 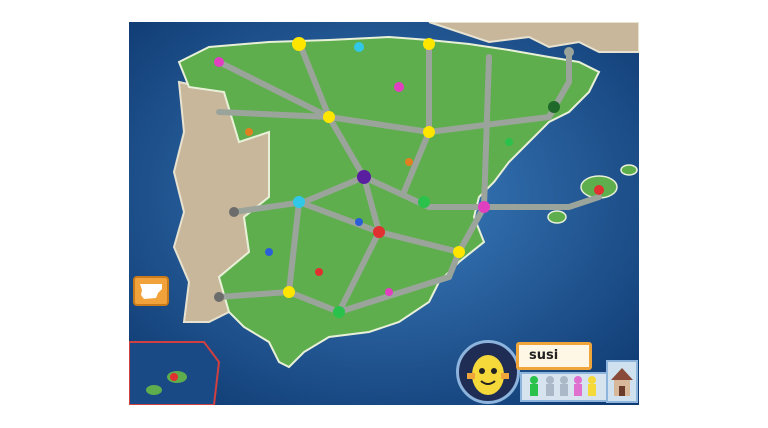 I want to click on menorca-island, so click(x=629, y=170).